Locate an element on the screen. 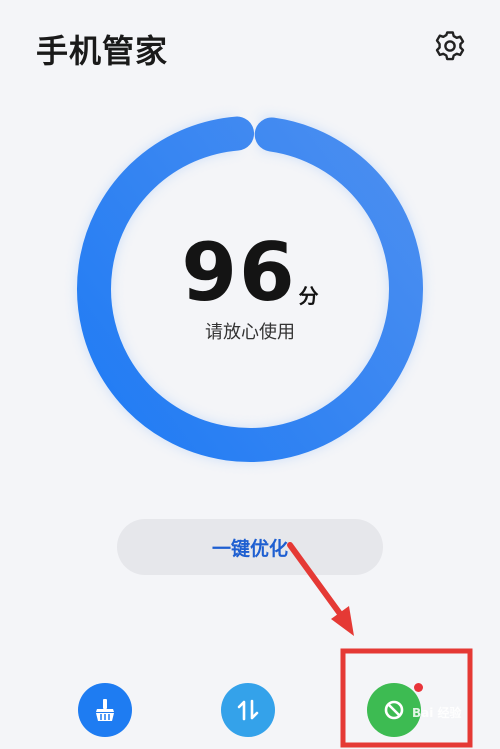  optimize-button: 一键优化 is located at coordinates (250, 547).